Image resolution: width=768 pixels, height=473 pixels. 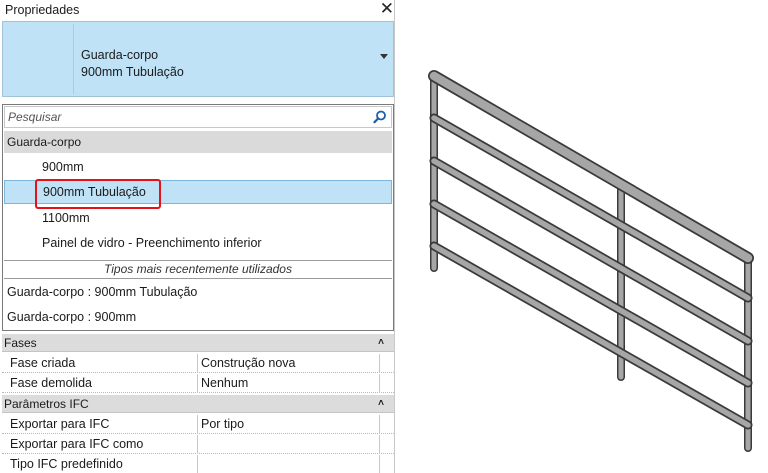 What do you see at coordinates (289, 424) in the screenshot?
I see `property-value: Por tipo` at bounding box center [289, 424].